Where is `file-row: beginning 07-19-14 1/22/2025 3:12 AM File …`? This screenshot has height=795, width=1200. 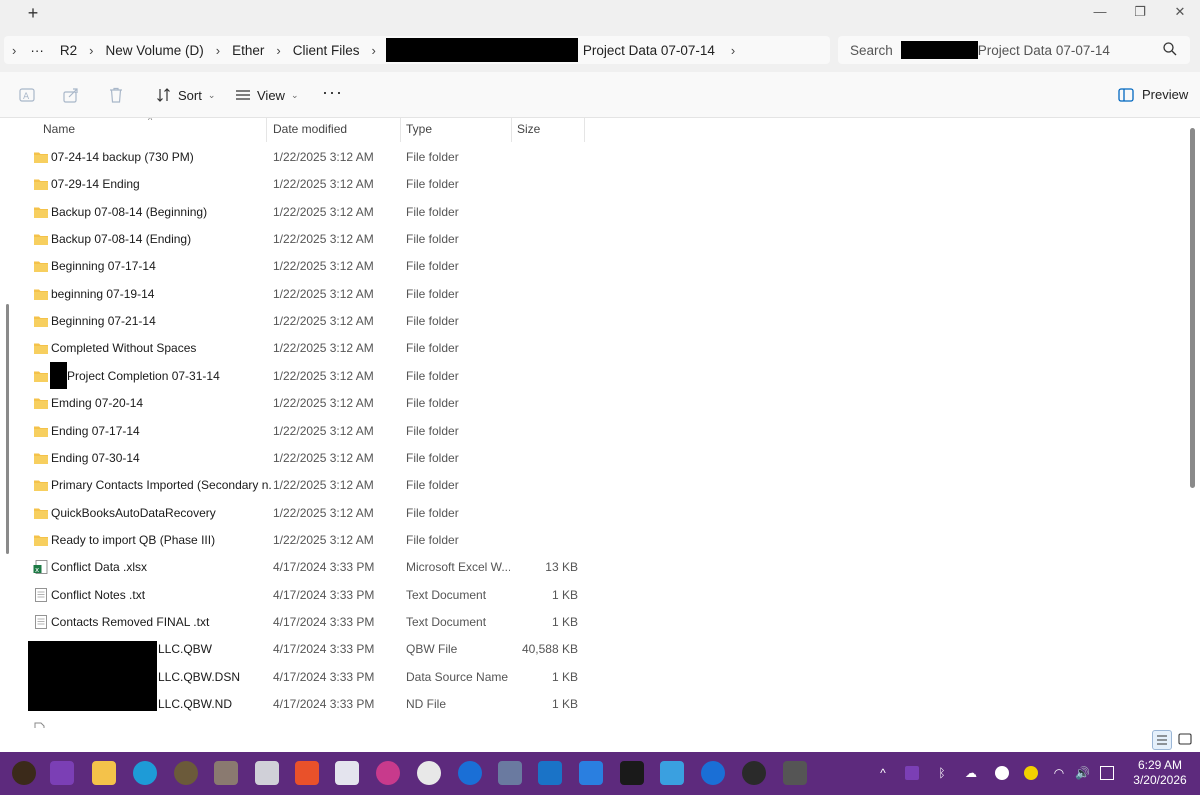 file-row: beginning 07-19-14 1/22/2025 3:12 AM File … is located at coordinates (600, 294).